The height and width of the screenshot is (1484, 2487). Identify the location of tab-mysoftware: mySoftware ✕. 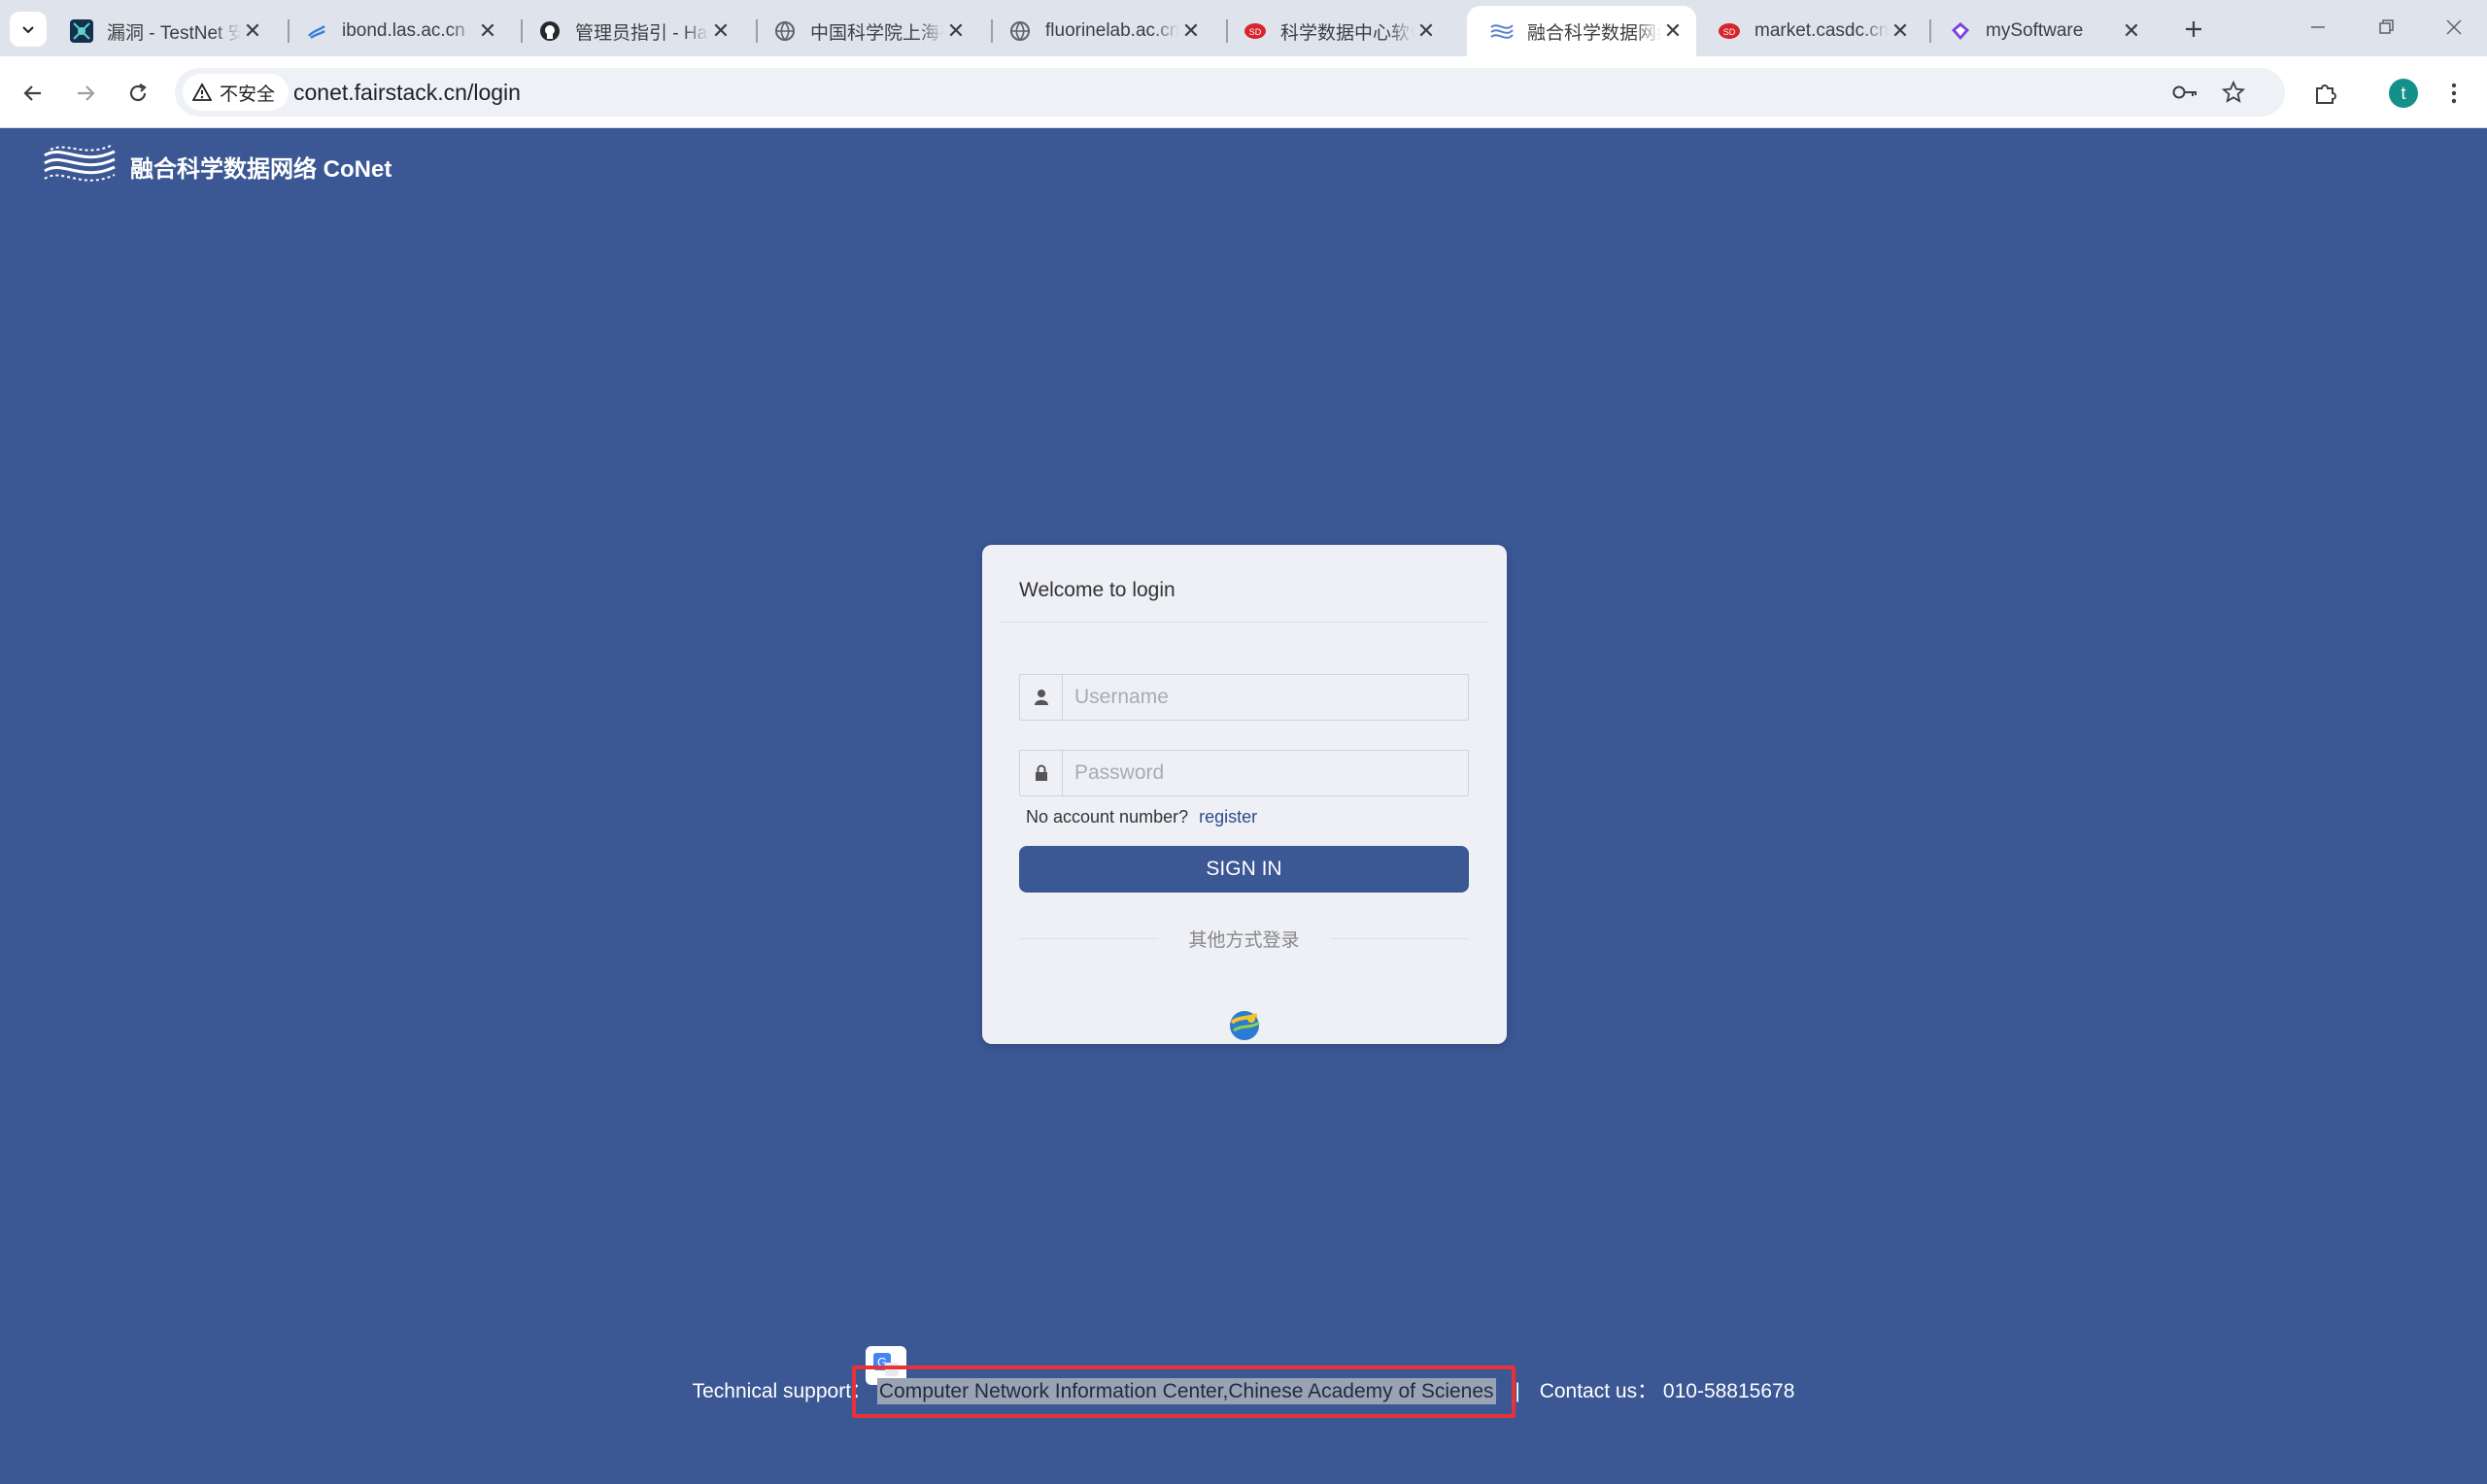
(2040, 31).